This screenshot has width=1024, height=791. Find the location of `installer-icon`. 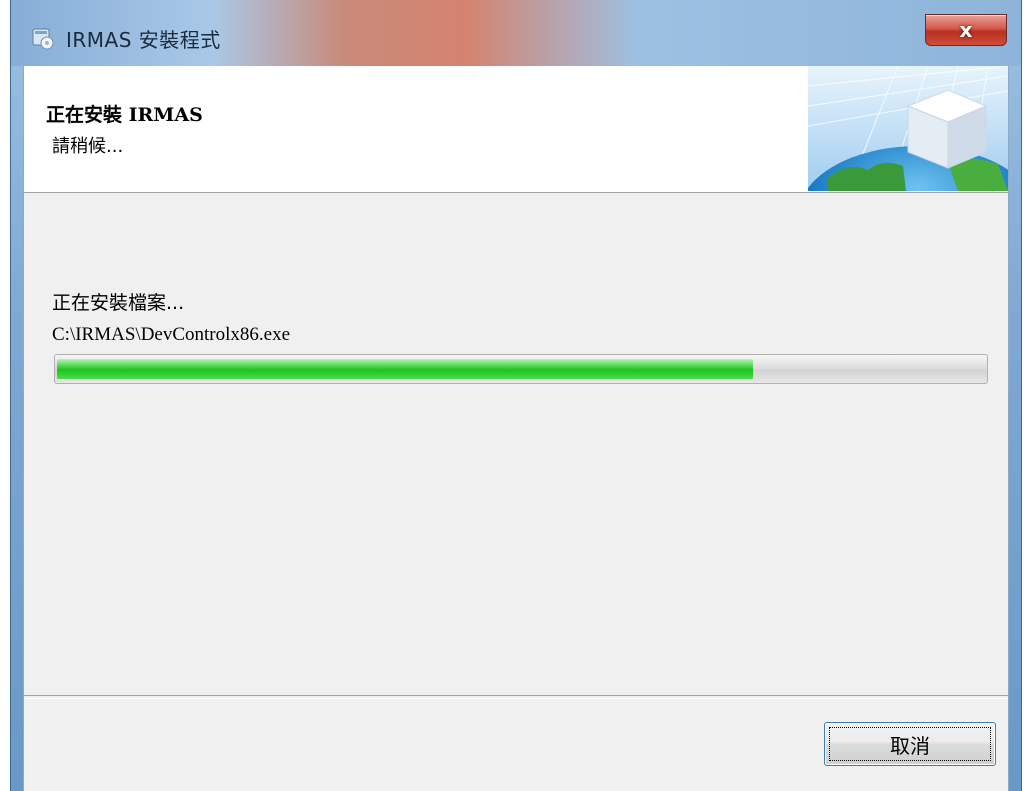

installer-icon is located at coordinates (43, 39).